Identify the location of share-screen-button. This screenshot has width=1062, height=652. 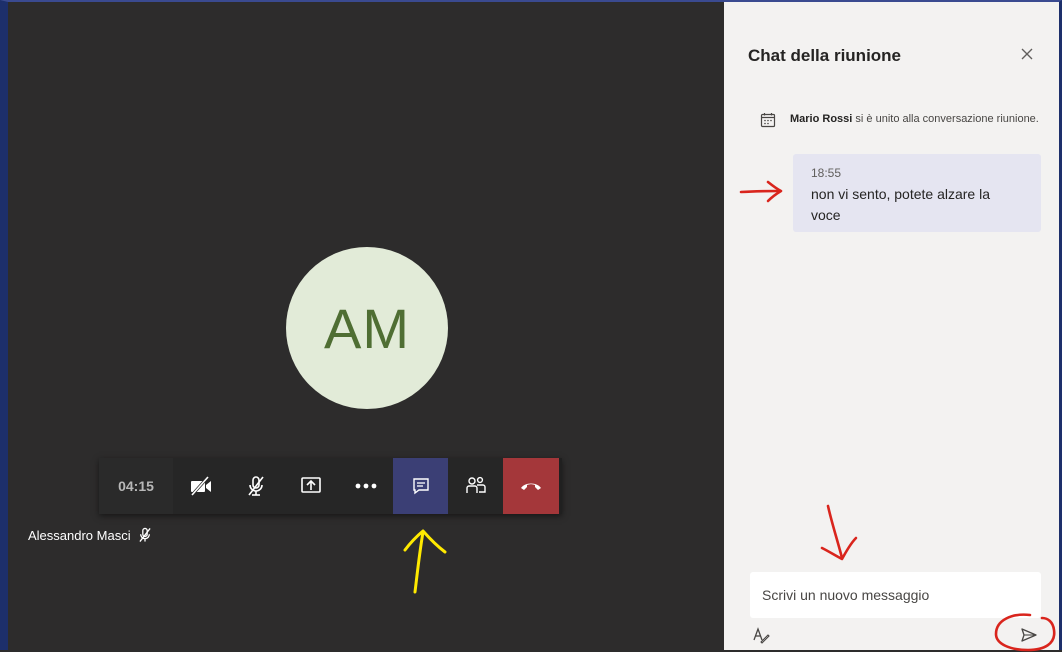
(310, 486).